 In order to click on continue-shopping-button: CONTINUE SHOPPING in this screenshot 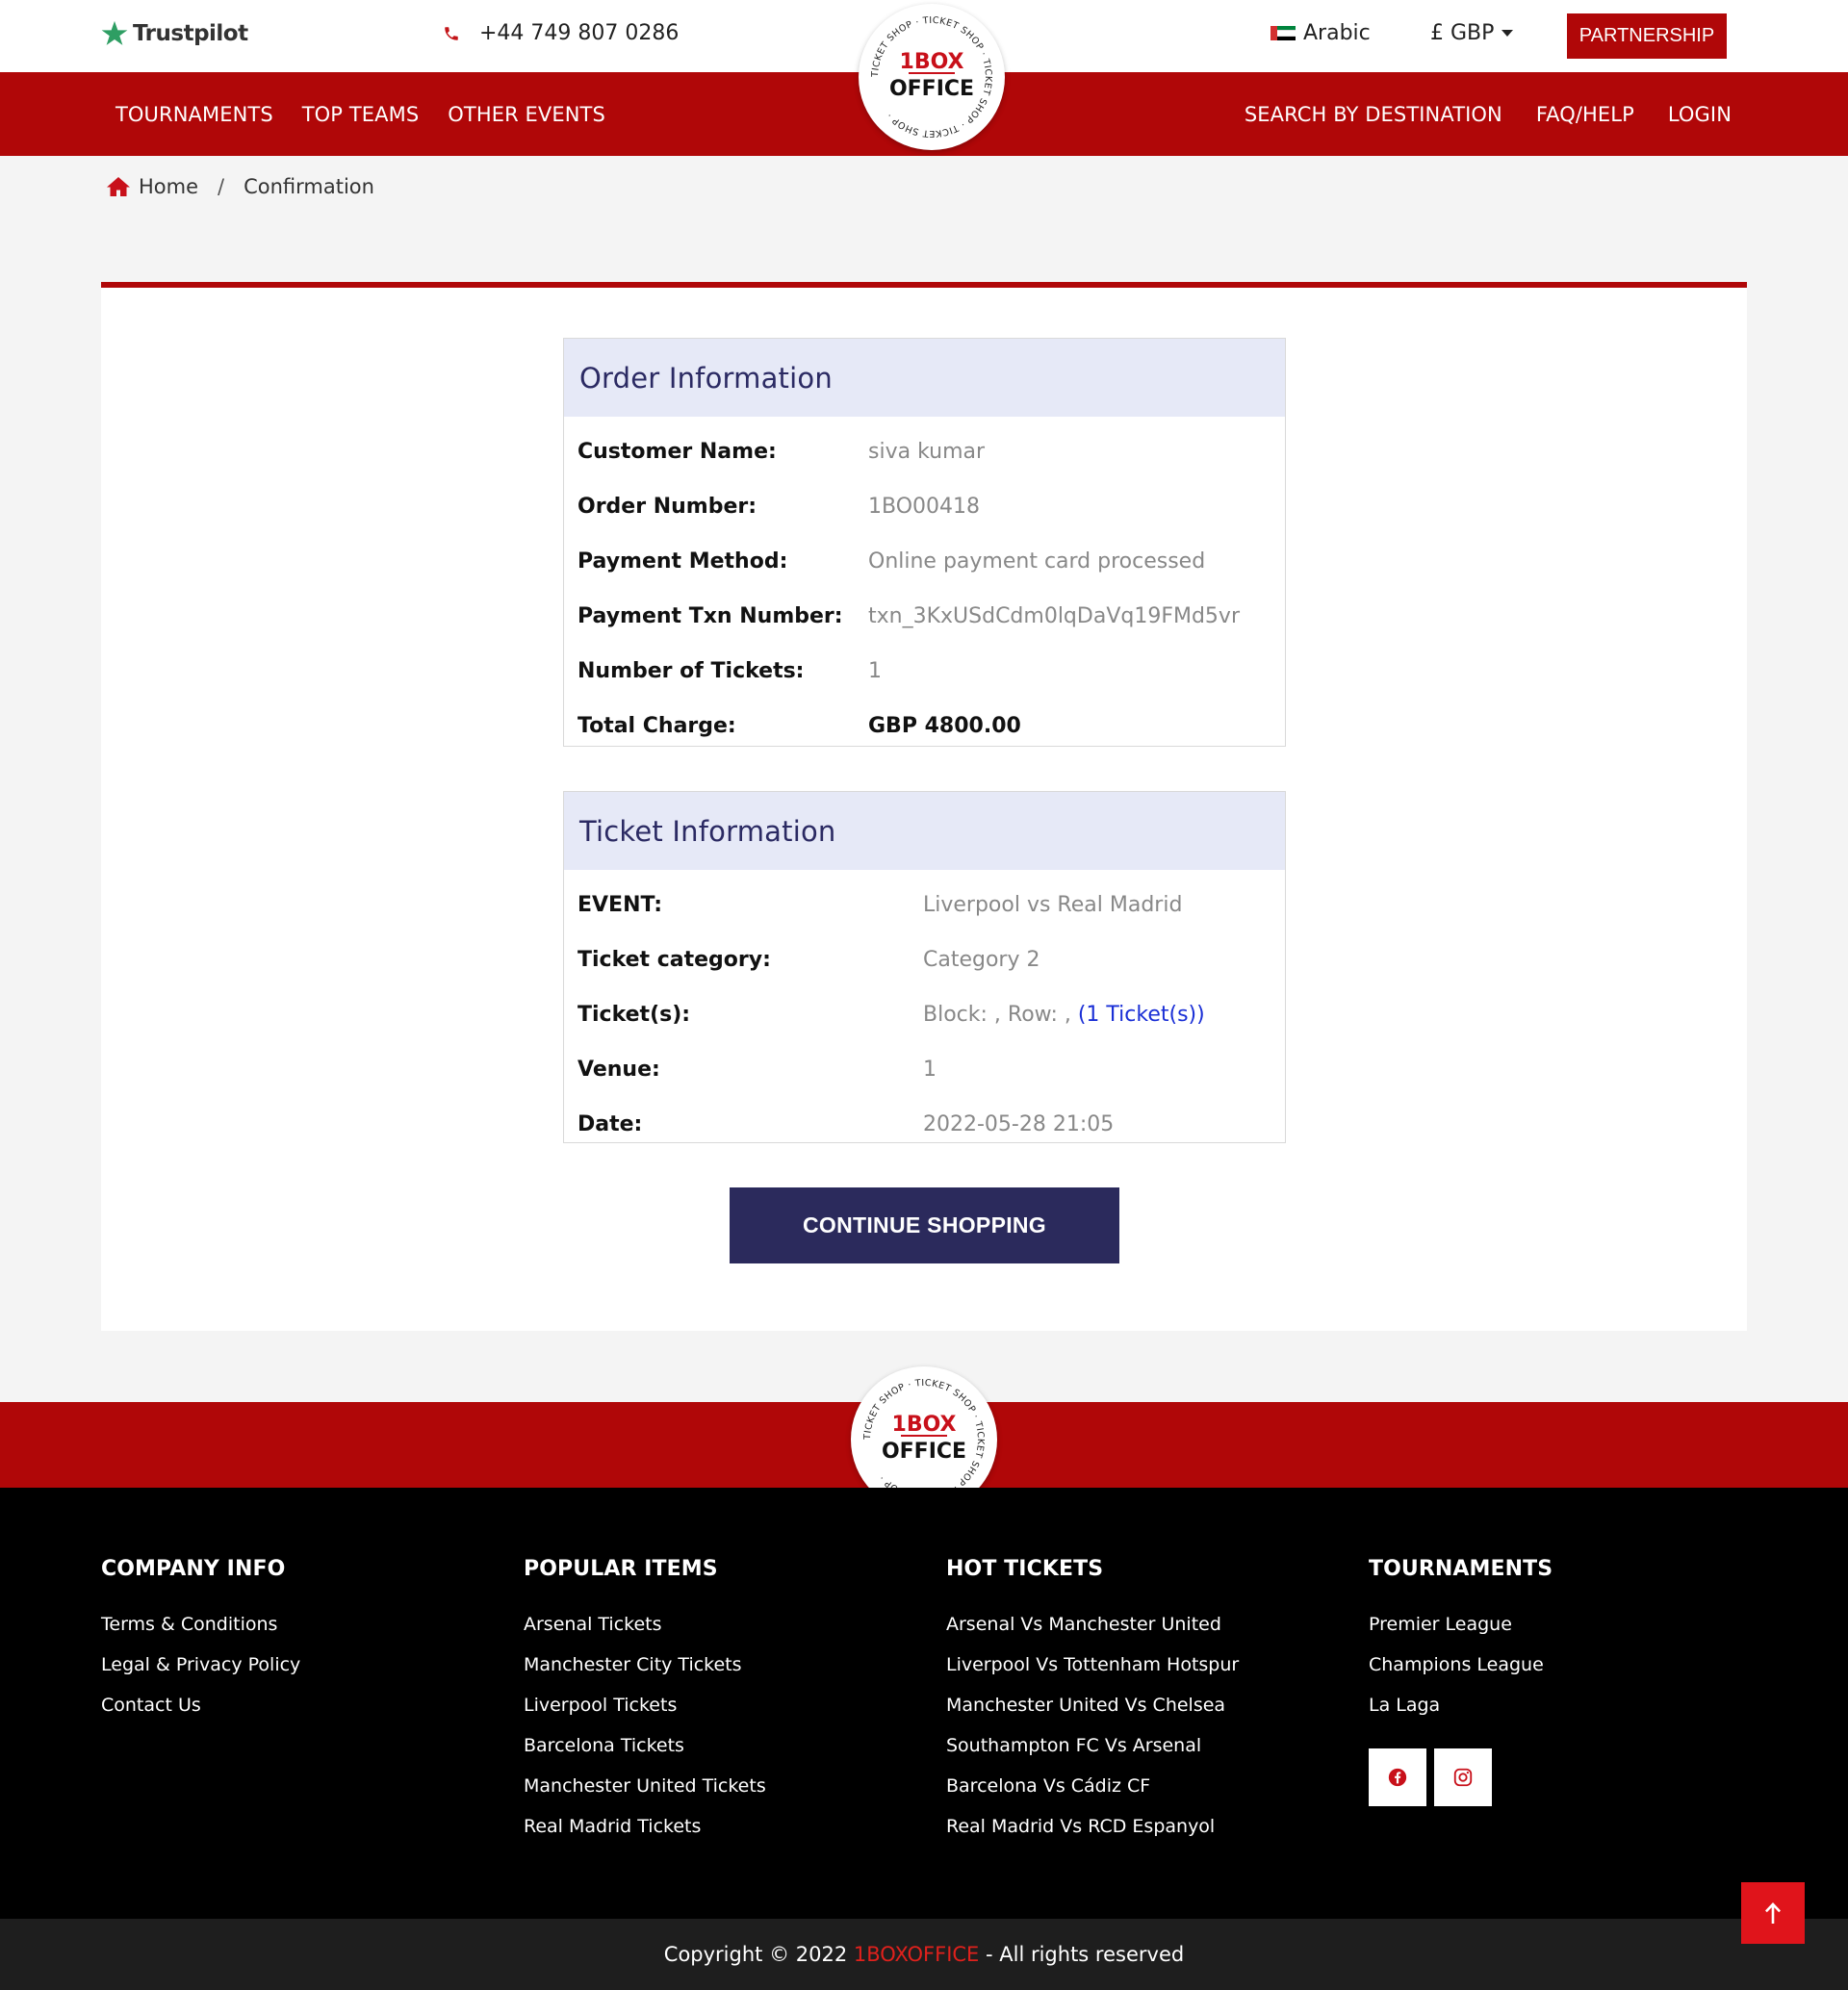, I will do `click(924, 1225)`.